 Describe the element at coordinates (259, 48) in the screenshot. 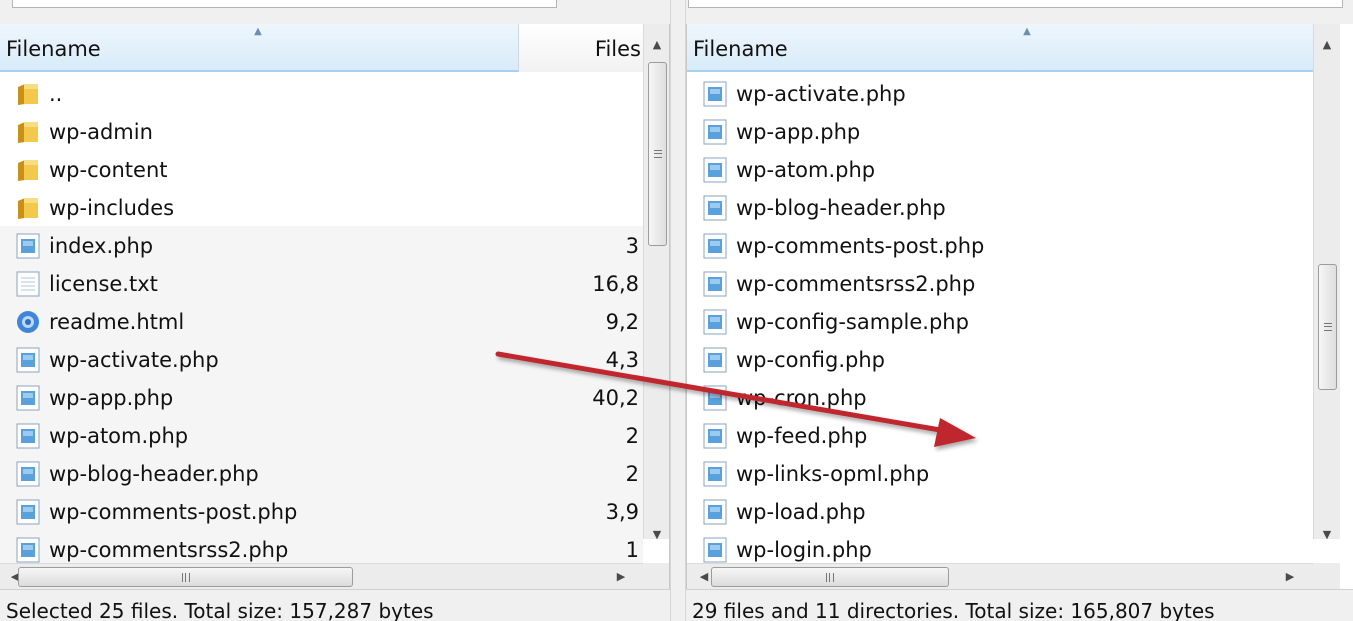

I see `left-filename-column-header: ▲ Filename` at that location.